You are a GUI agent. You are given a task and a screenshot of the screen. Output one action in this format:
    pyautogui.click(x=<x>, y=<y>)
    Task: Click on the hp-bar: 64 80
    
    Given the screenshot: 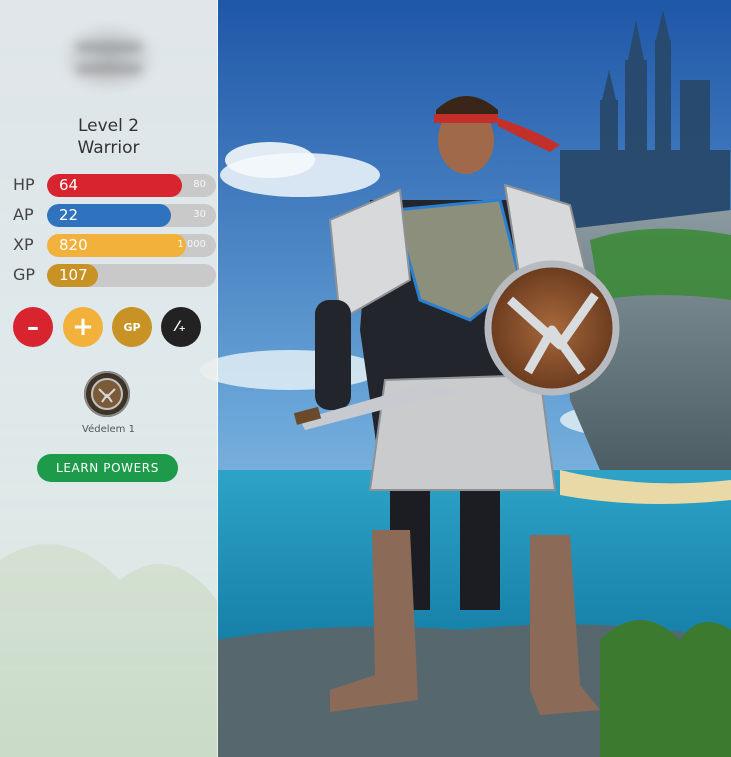 What is the action you would take?
    pyautogui.click(x=131, y=185)
    